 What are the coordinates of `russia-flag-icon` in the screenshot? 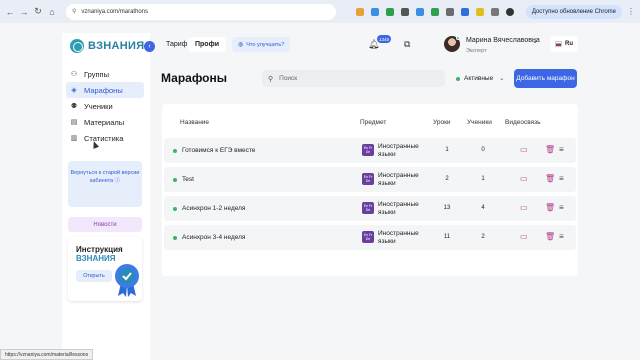 It's located at (558, 44).